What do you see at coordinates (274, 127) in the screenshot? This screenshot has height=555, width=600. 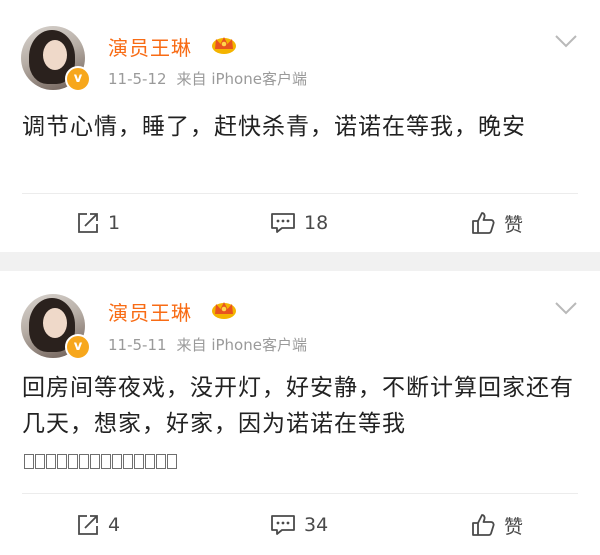 I see `post-text: 调节心情，睡了，赶快杀青，诺诺在等我，晚安` at bounding box center [274, 127].